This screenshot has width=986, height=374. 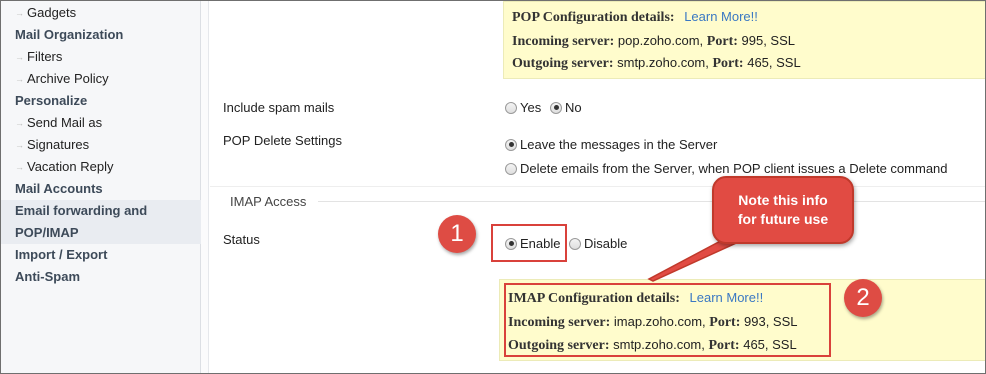 What do you see at coordinates (563, 63) in the screenshot?
I see `pop-outgoing-label: Outgoing server:` at bounding box center [563, 63].